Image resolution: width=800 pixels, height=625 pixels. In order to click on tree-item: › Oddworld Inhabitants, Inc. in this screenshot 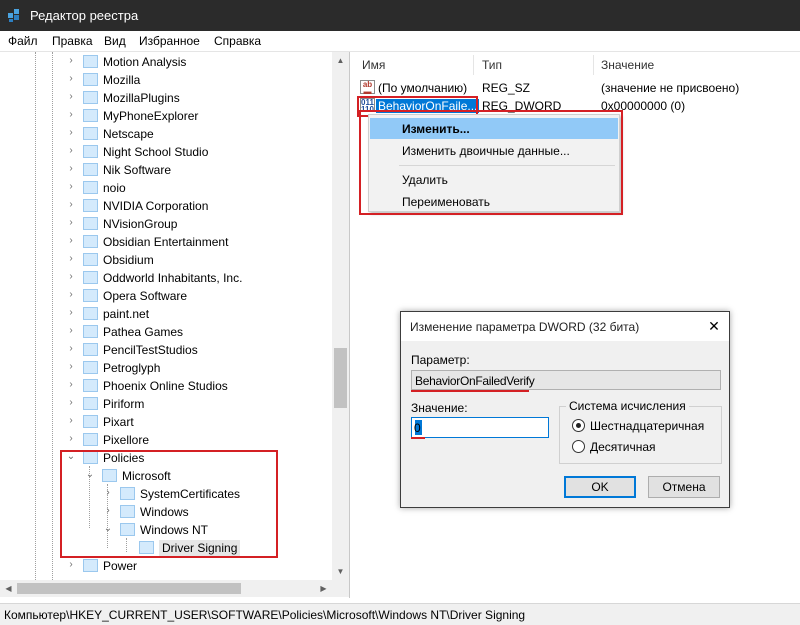, I will do `click(198, 278)`.